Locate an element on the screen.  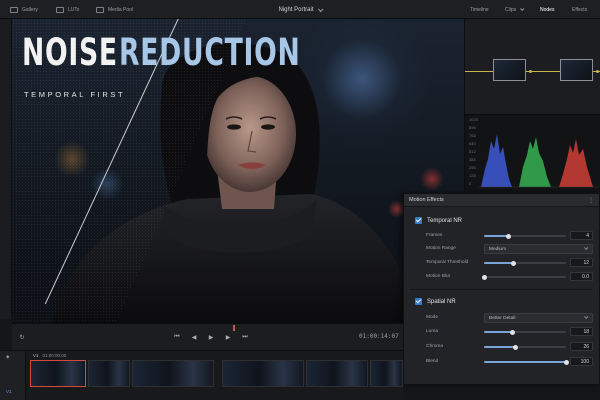
waveform-traces is located at coordinates (539, 161).